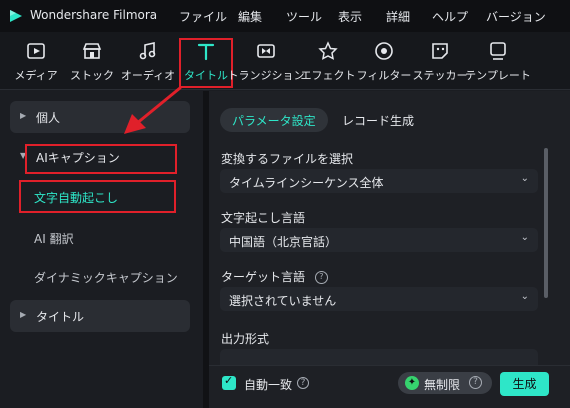  I want to click on ai-credit-icon: ✦, so click(412, 383).